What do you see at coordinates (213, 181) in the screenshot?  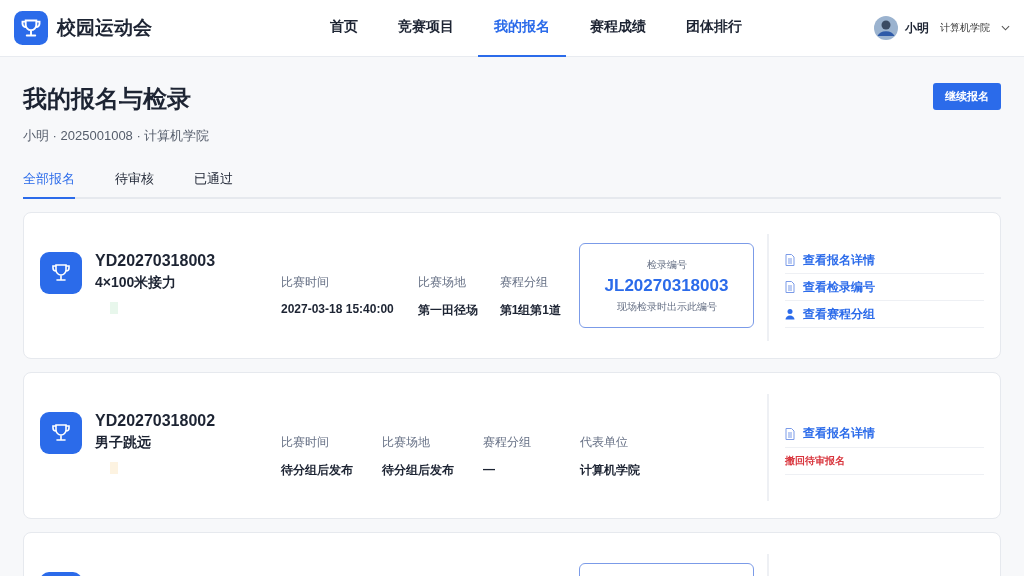 I see `filter-tab: 已通过` at bounding box center [213, 181].